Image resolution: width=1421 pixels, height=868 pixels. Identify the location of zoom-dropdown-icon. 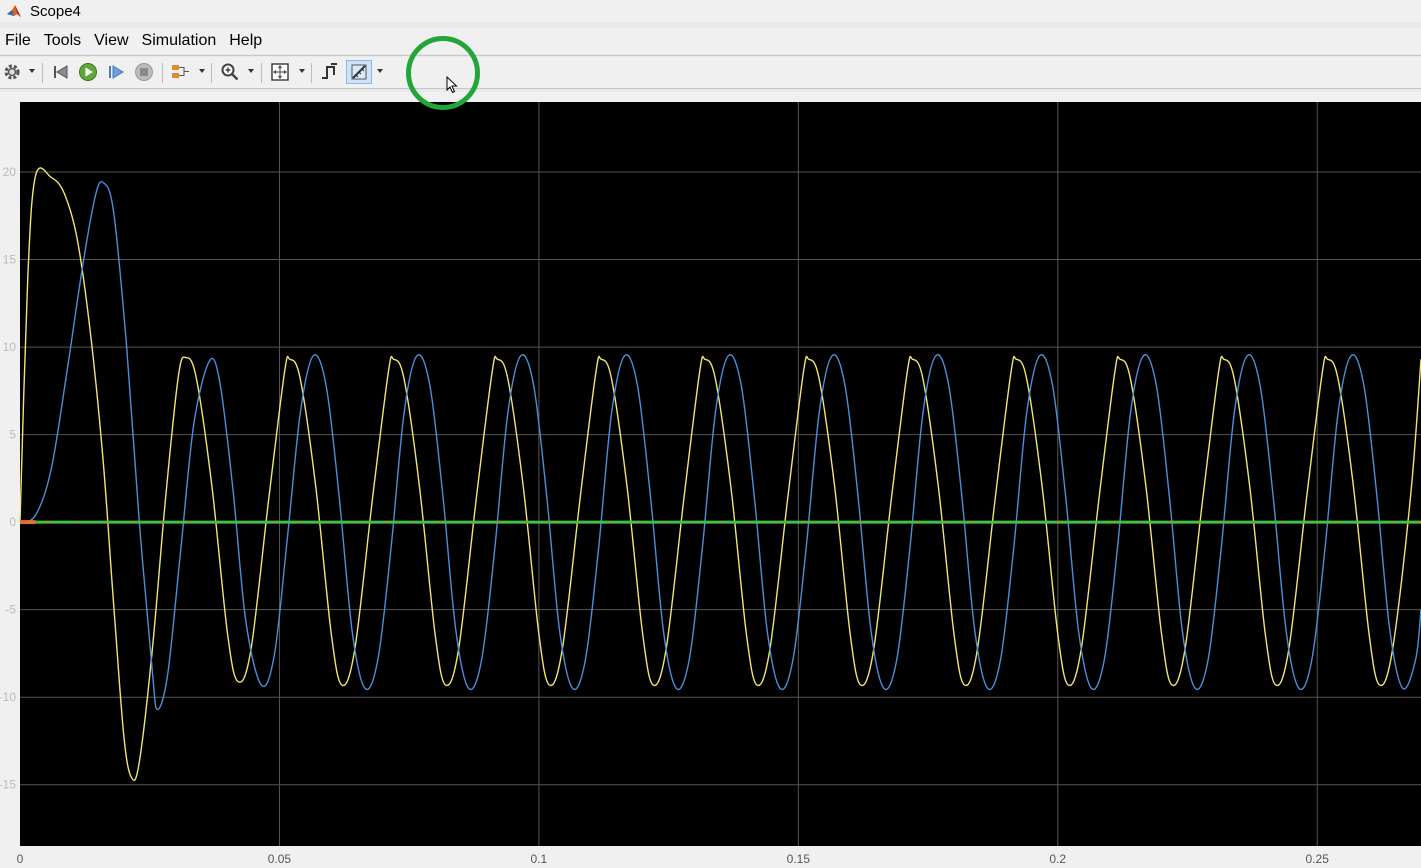
(251, 71).